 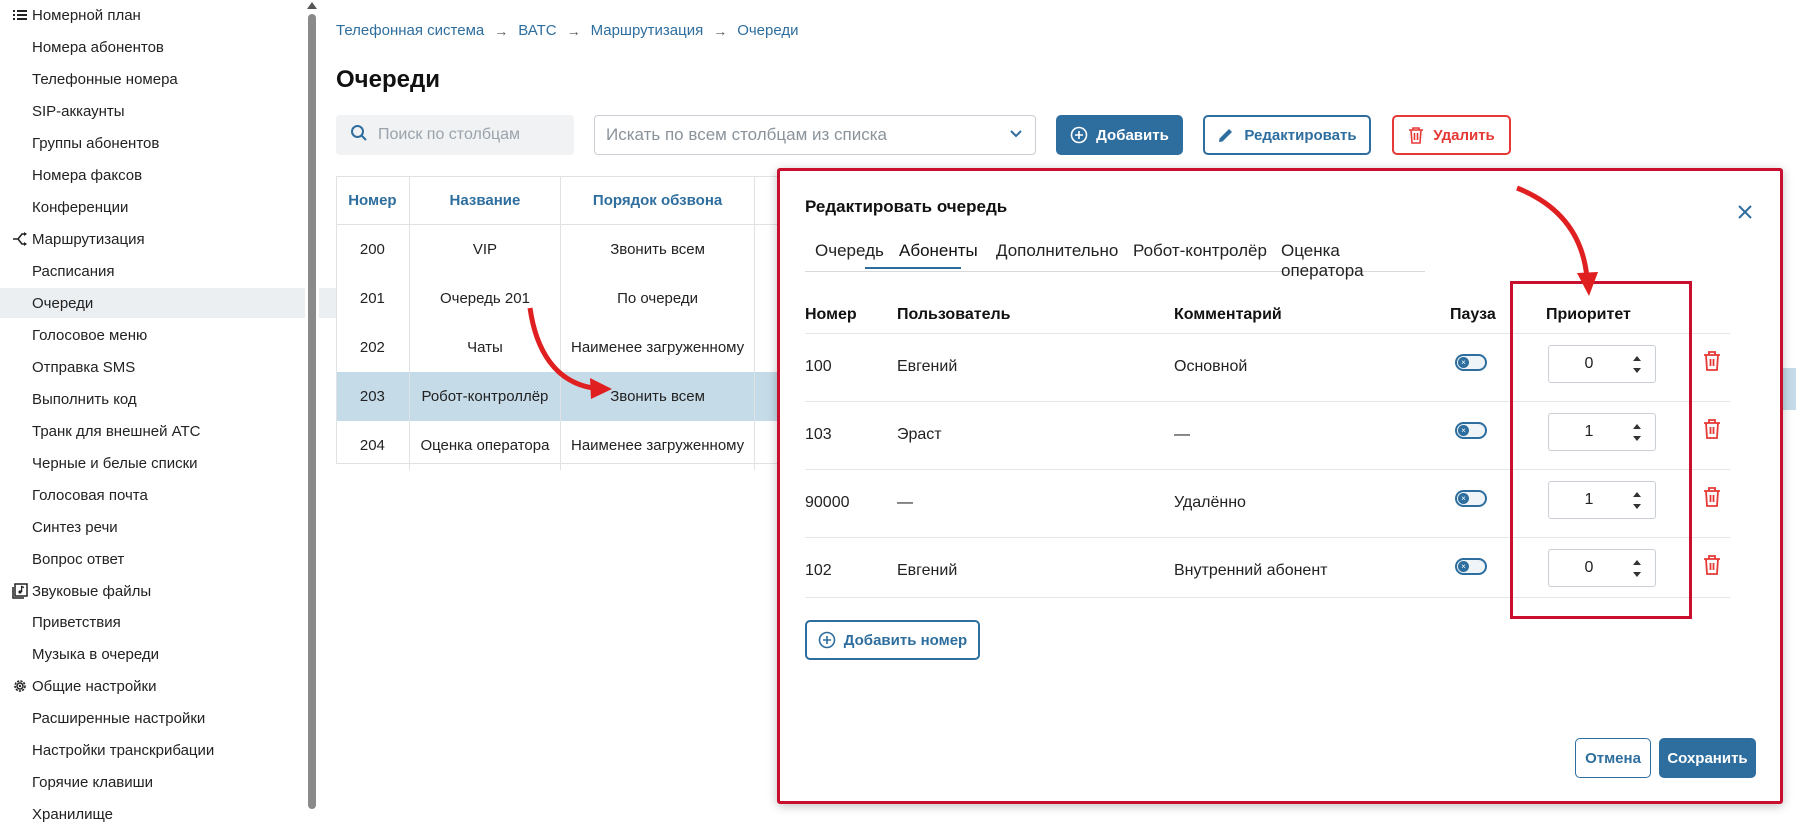 I want to click on sidebar-item-black-white-lists: Черные и белые списки, so click(x=168, y=463).